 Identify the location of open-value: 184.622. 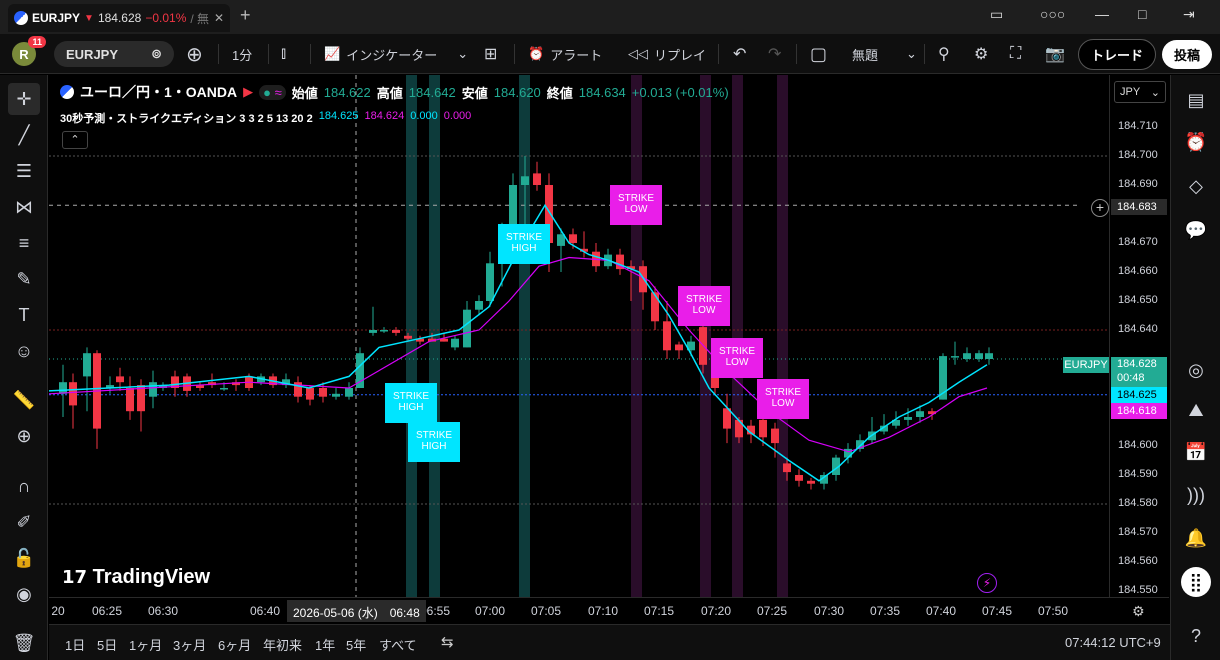
(347, 92).